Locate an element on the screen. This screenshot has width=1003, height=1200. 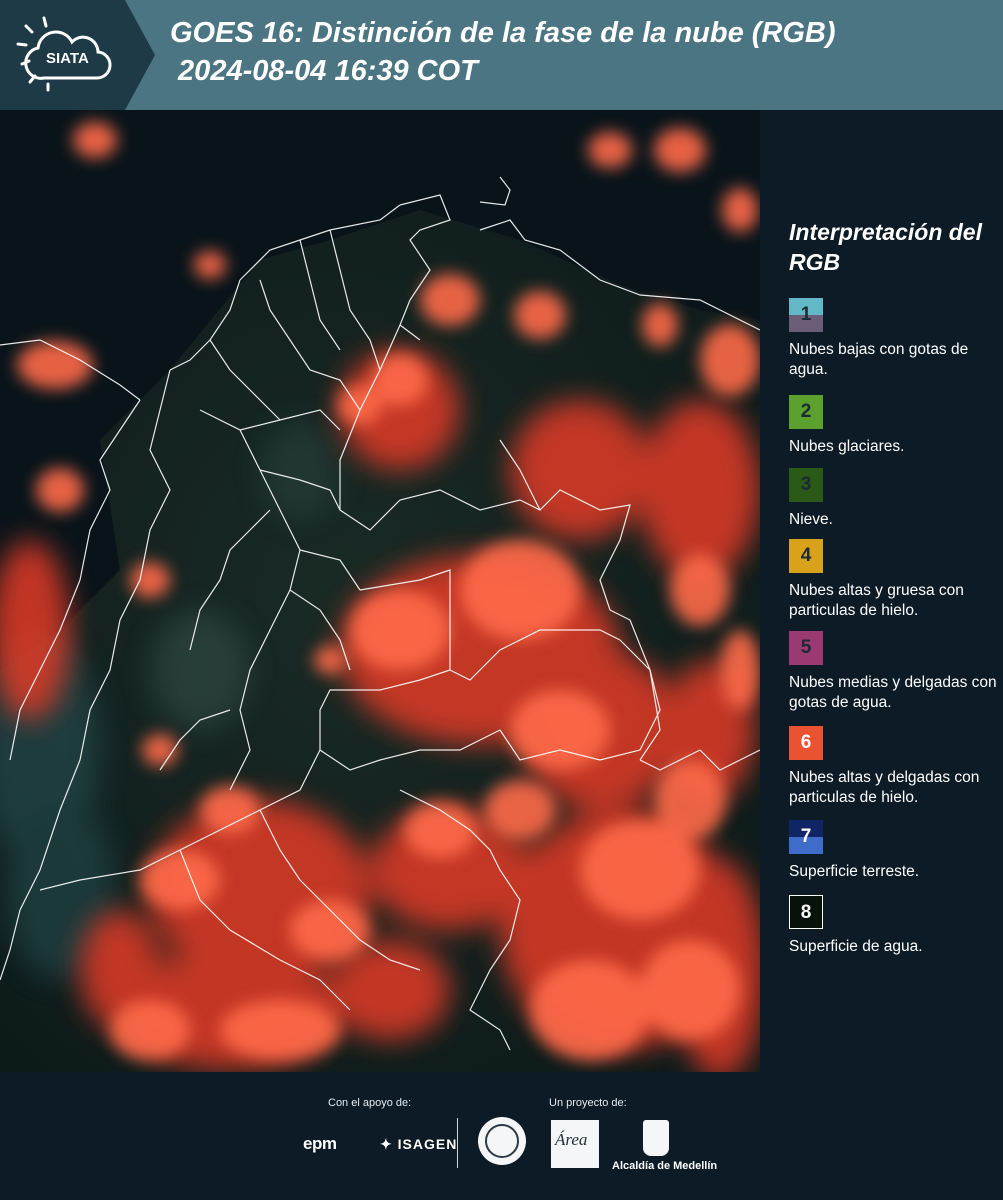
legend-item-8: 8 Superficie de agua. is located at coordinates (894, 926).